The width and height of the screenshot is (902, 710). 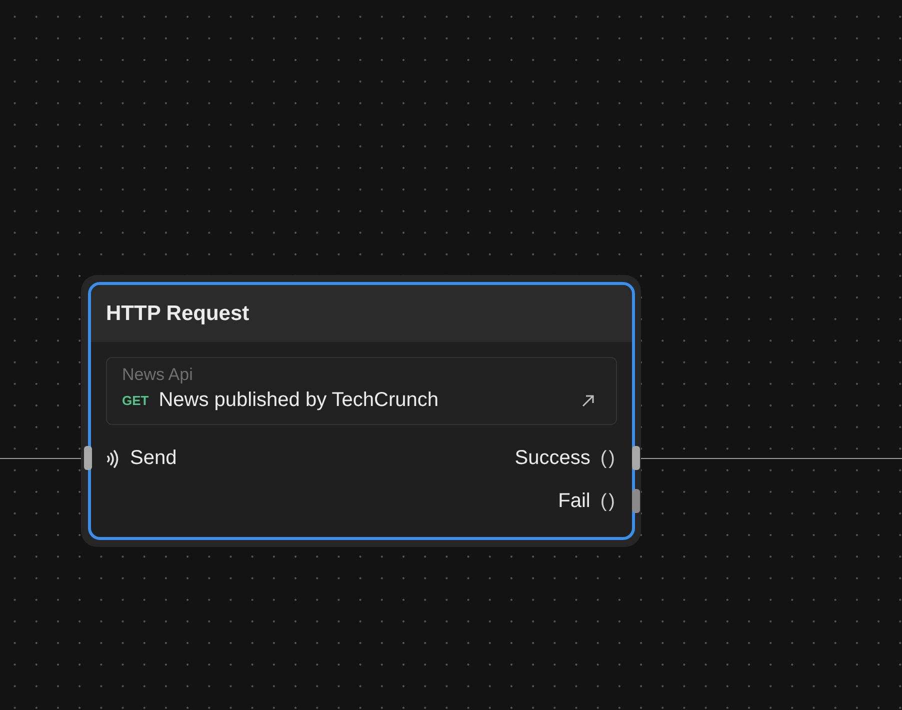 I want to click on arrow-icon, so click(x=588, y=401).